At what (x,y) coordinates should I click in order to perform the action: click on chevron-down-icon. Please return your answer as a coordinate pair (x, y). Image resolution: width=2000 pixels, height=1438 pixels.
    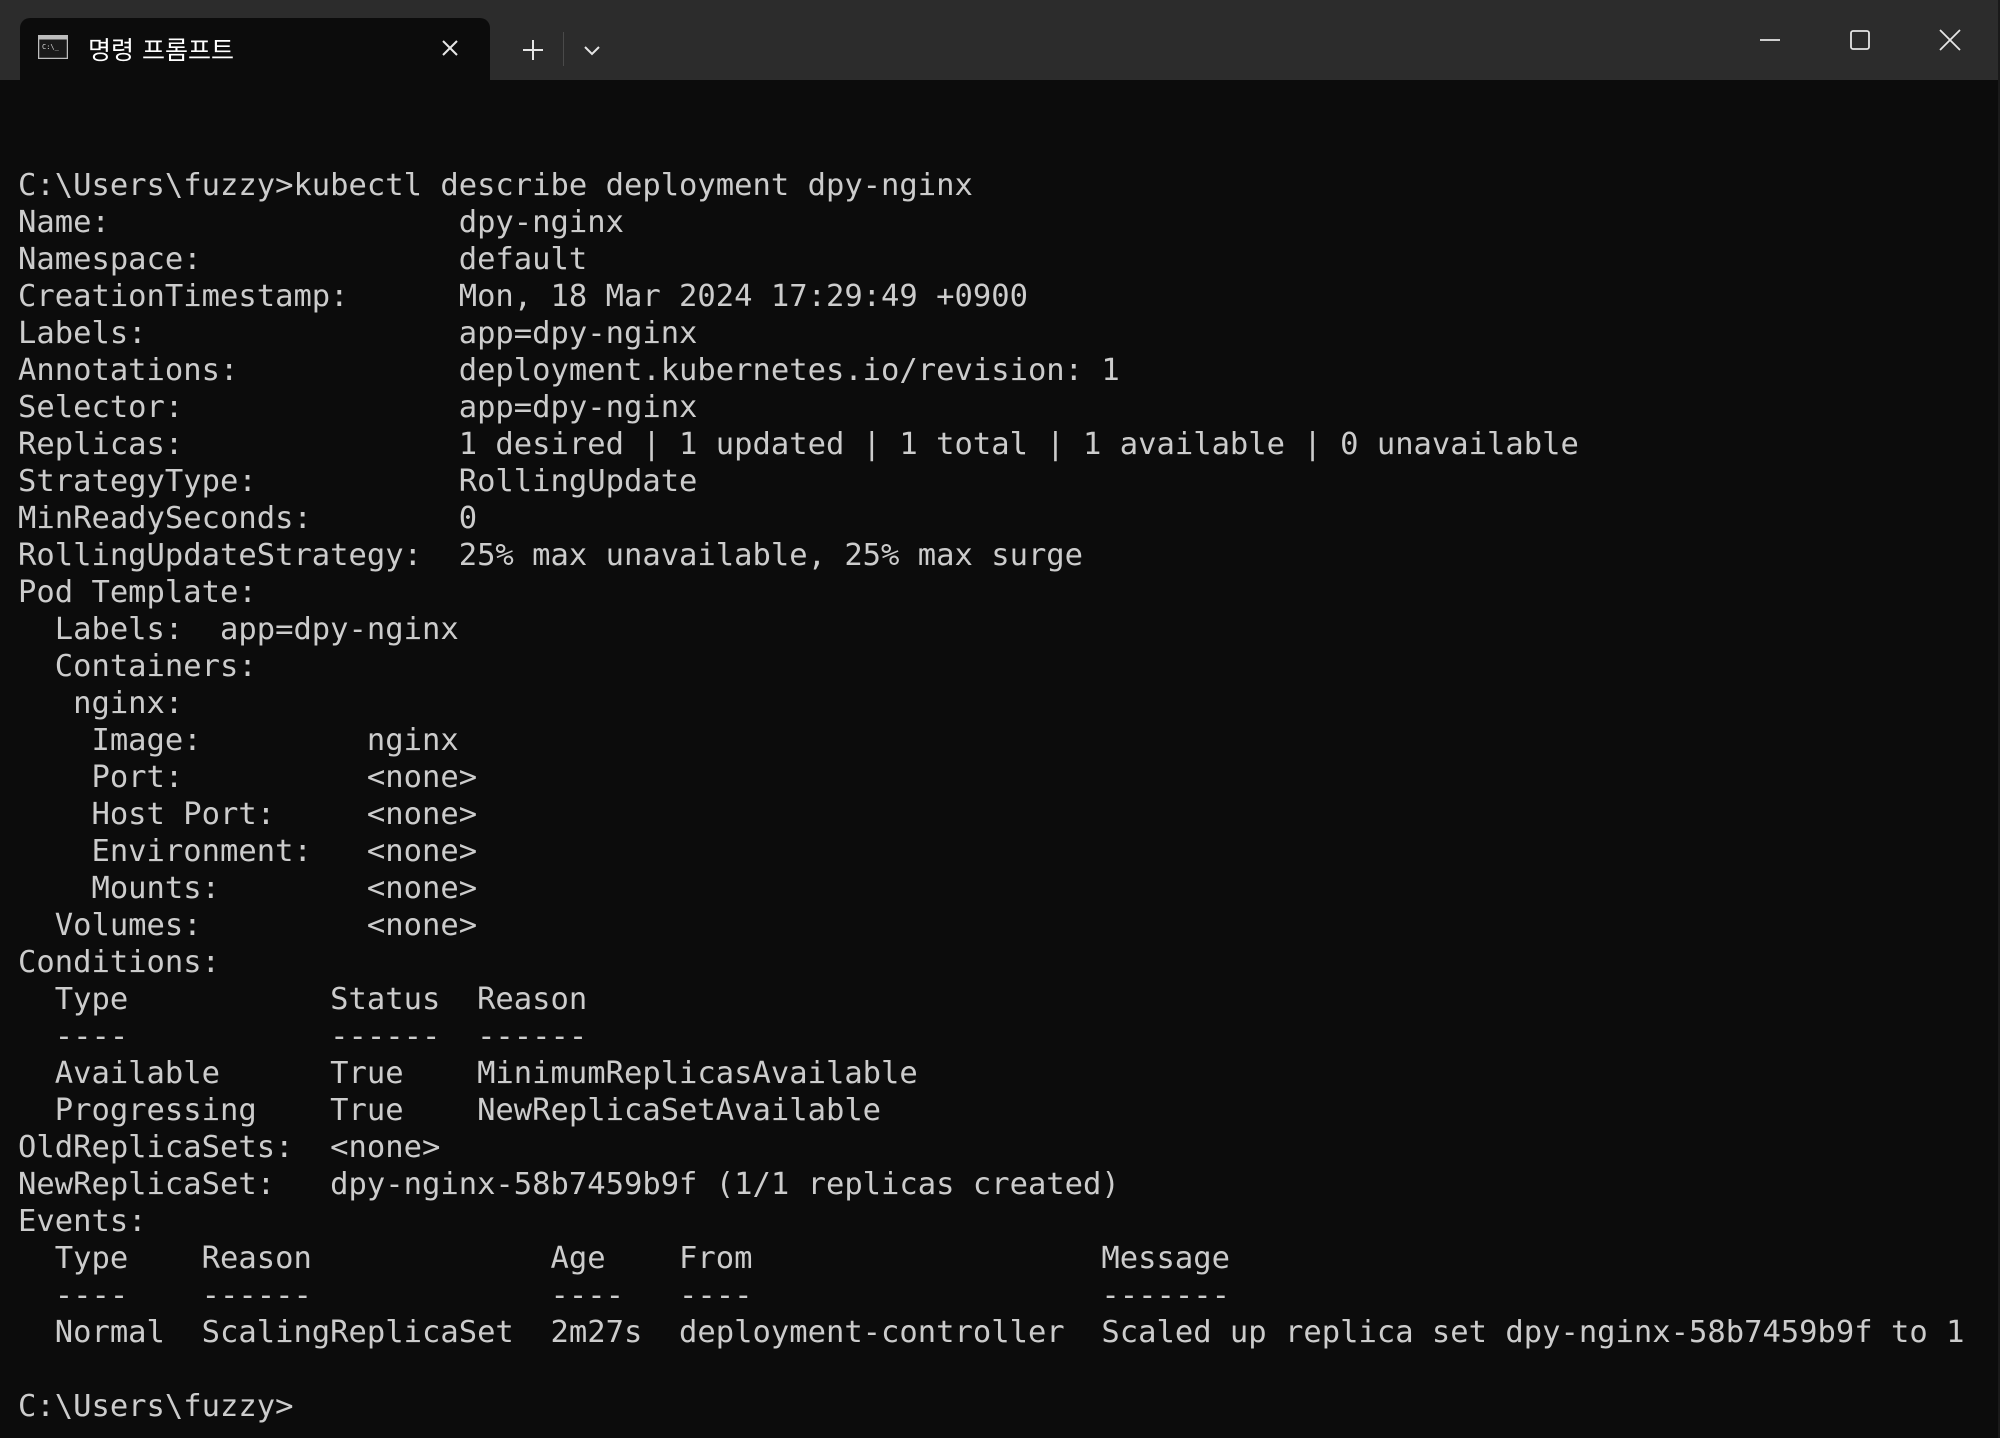
    Looking at the image, I should click on (592, 51).